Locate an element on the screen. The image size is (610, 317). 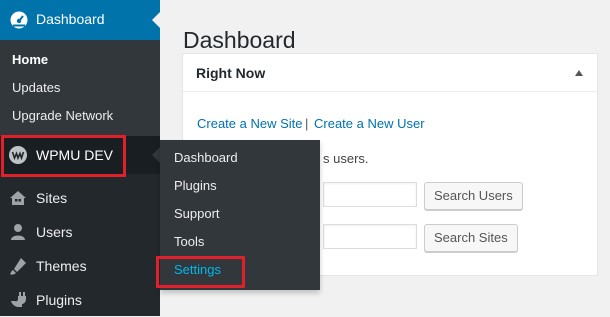
sites-icon is located at coordinates (18, 198).